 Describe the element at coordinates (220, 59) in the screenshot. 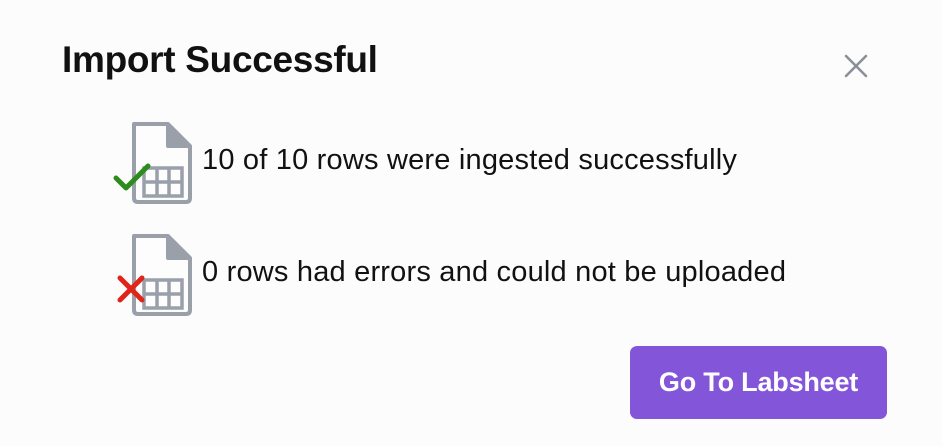

I see `dialog-title: Import Successful` at that location.